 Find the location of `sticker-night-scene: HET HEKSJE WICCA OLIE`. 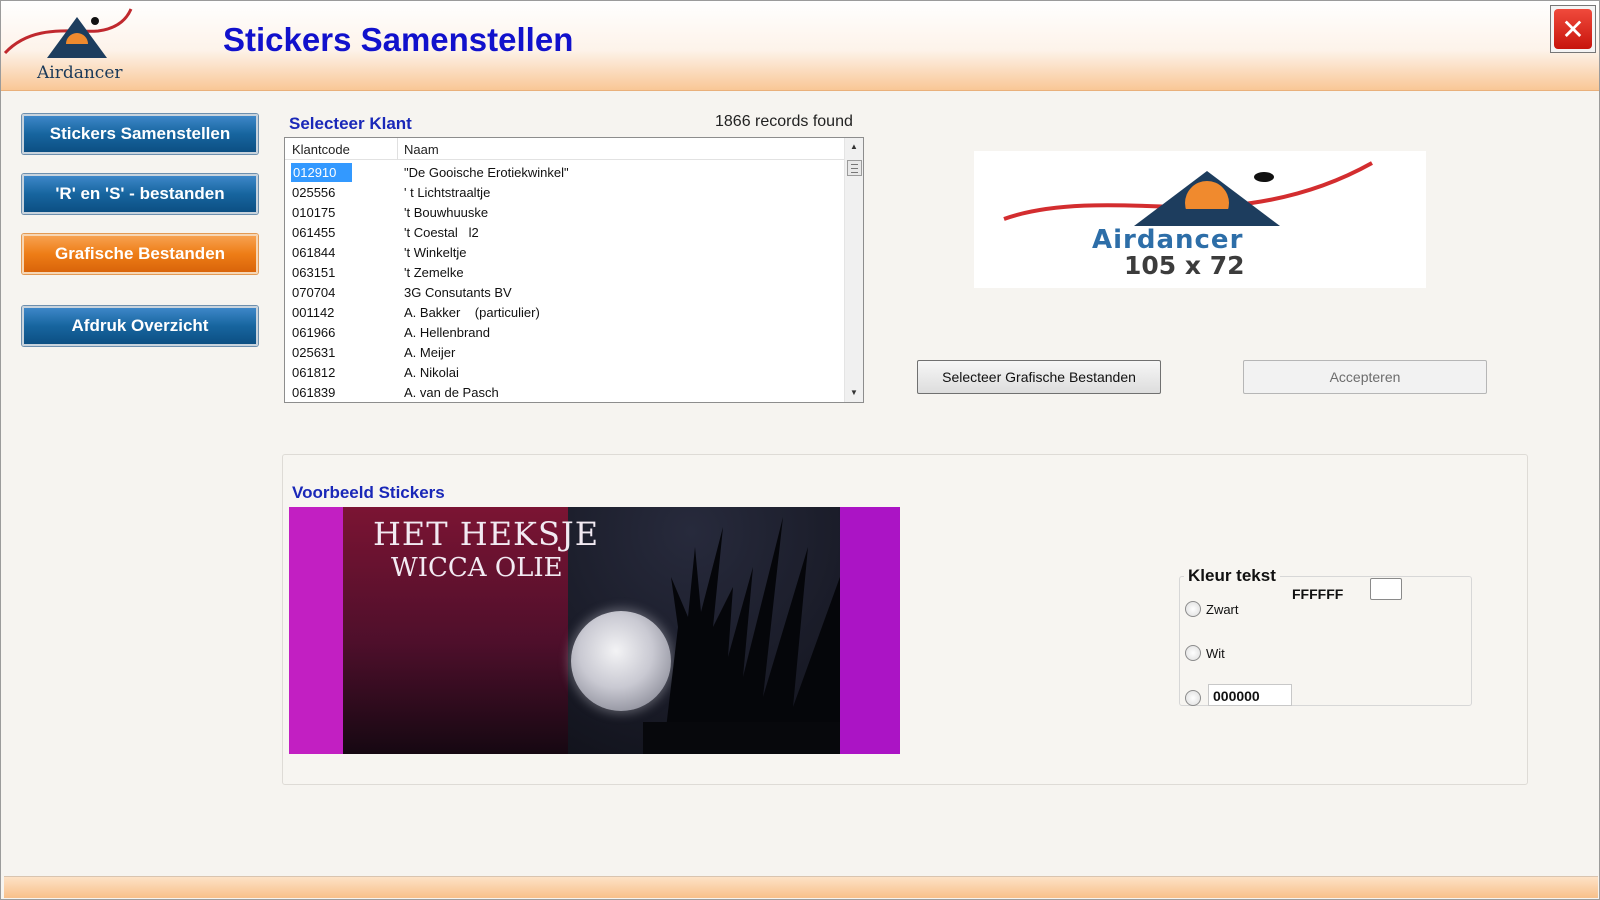

sticker-night-scene: HET HEKSJE WICCA OLIE is located at coordinates (591, 630).